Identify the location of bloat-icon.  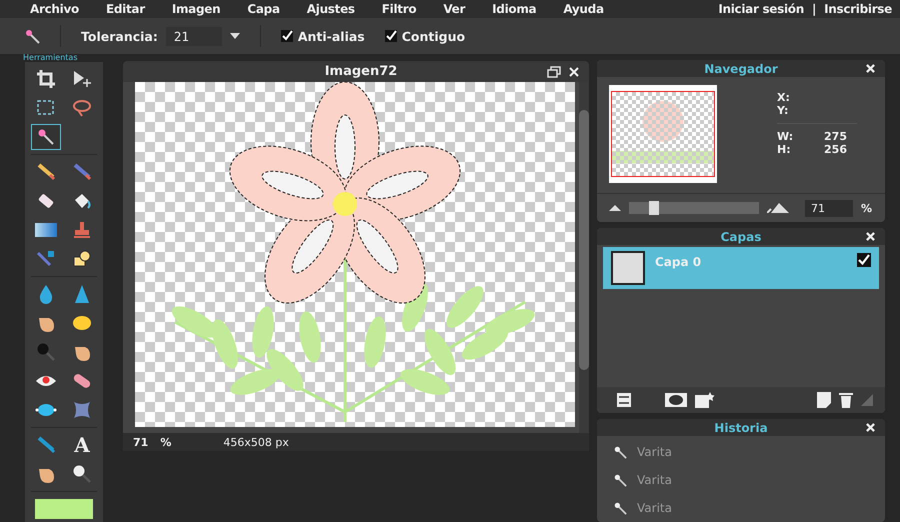
(46, 410).